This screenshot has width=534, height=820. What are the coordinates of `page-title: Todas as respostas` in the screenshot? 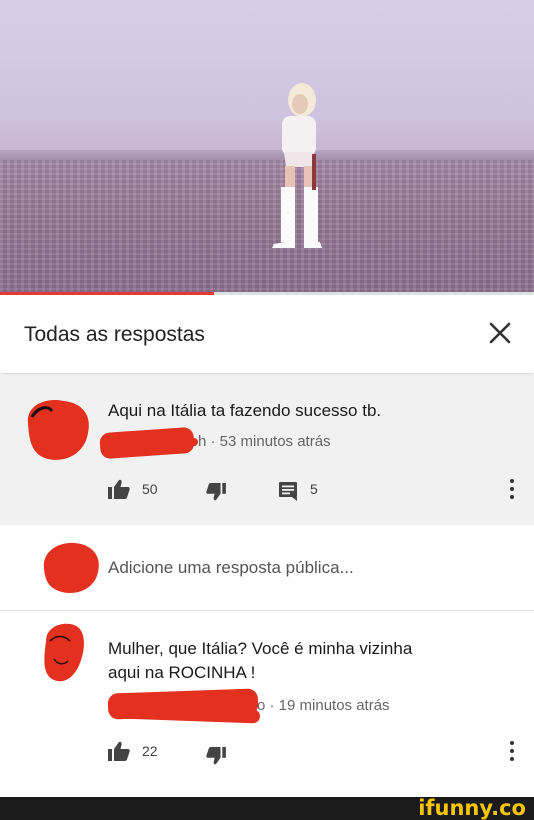 It's located at (114, 334).